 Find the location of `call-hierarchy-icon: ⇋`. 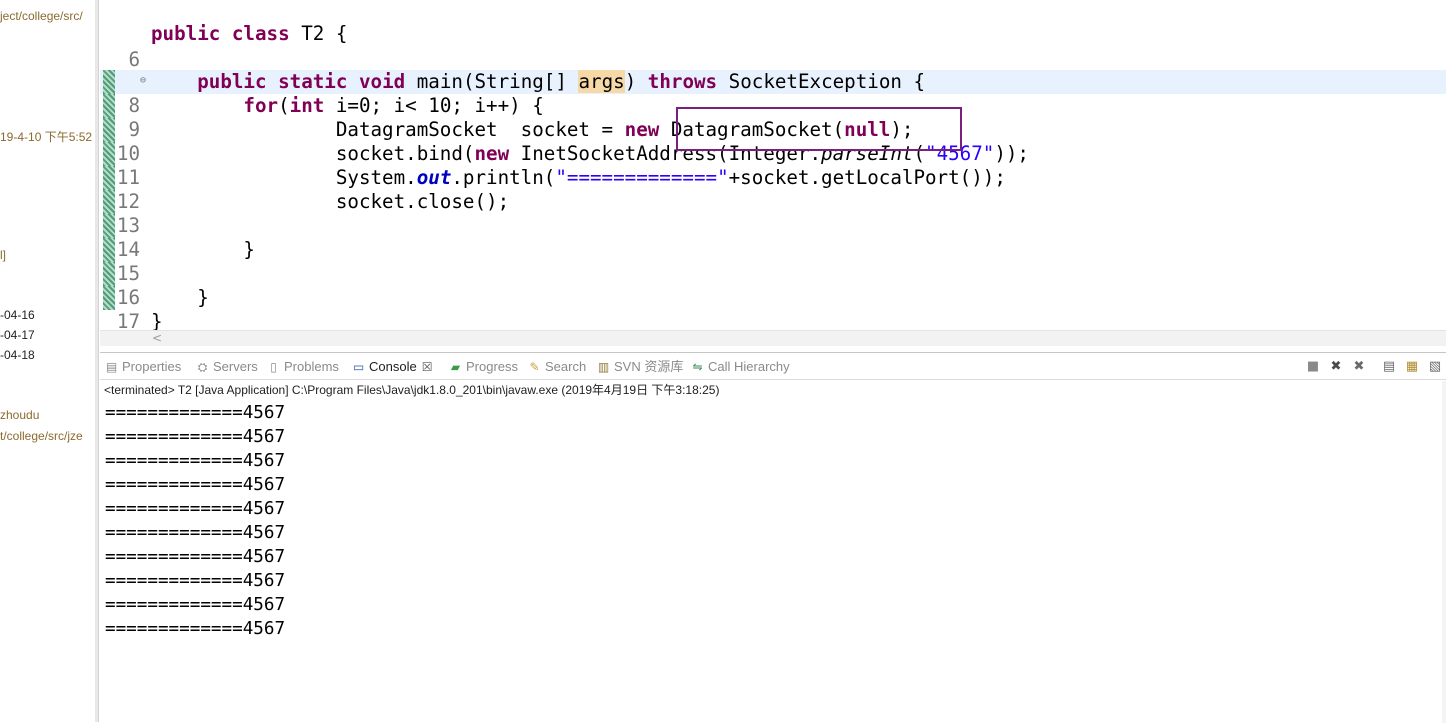

call-hierarchy-icon: ⇋ is located at coordinates (697, 367).